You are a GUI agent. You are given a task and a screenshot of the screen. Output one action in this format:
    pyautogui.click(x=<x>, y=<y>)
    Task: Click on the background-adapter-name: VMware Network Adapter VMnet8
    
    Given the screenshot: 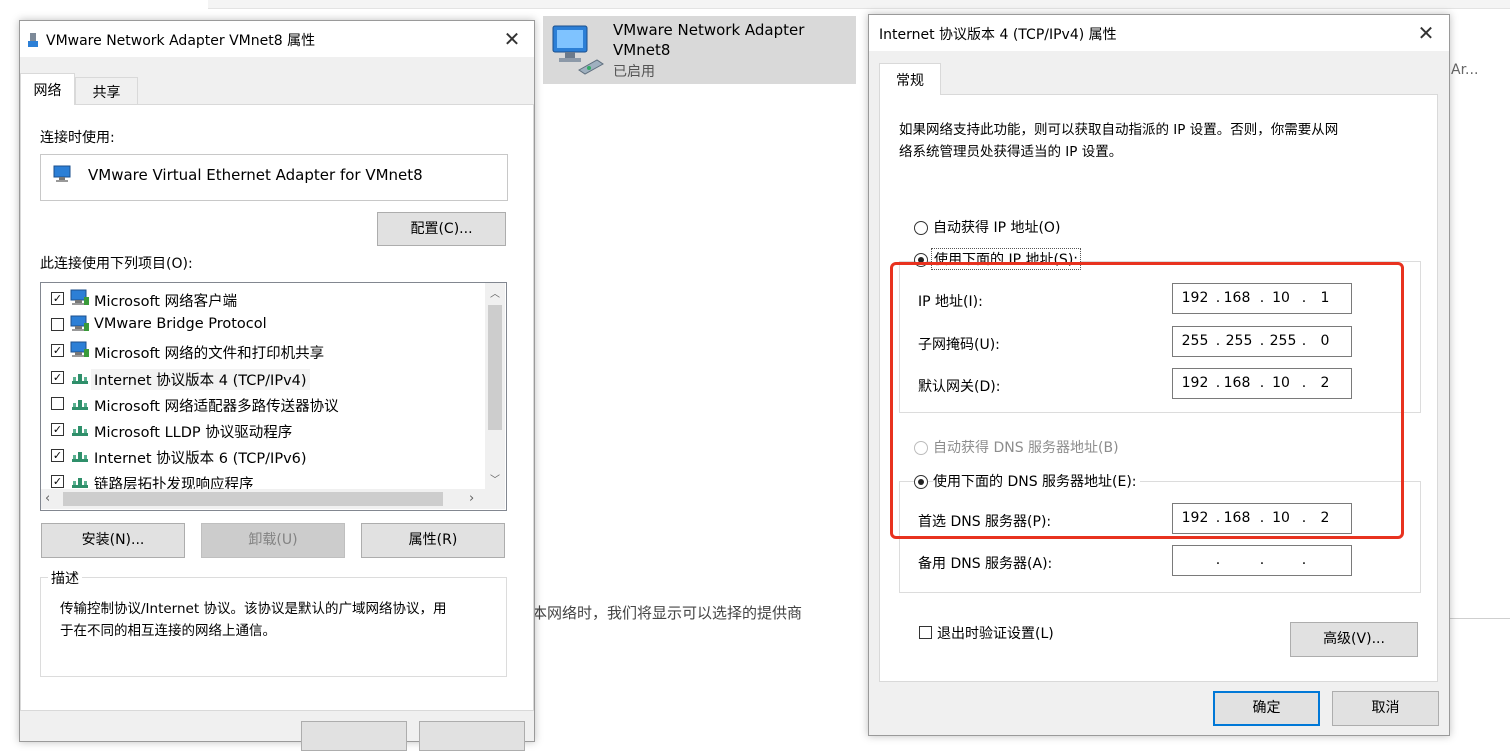 What is the action you would take?
    pyautogui.click(x=709, y=40)
    